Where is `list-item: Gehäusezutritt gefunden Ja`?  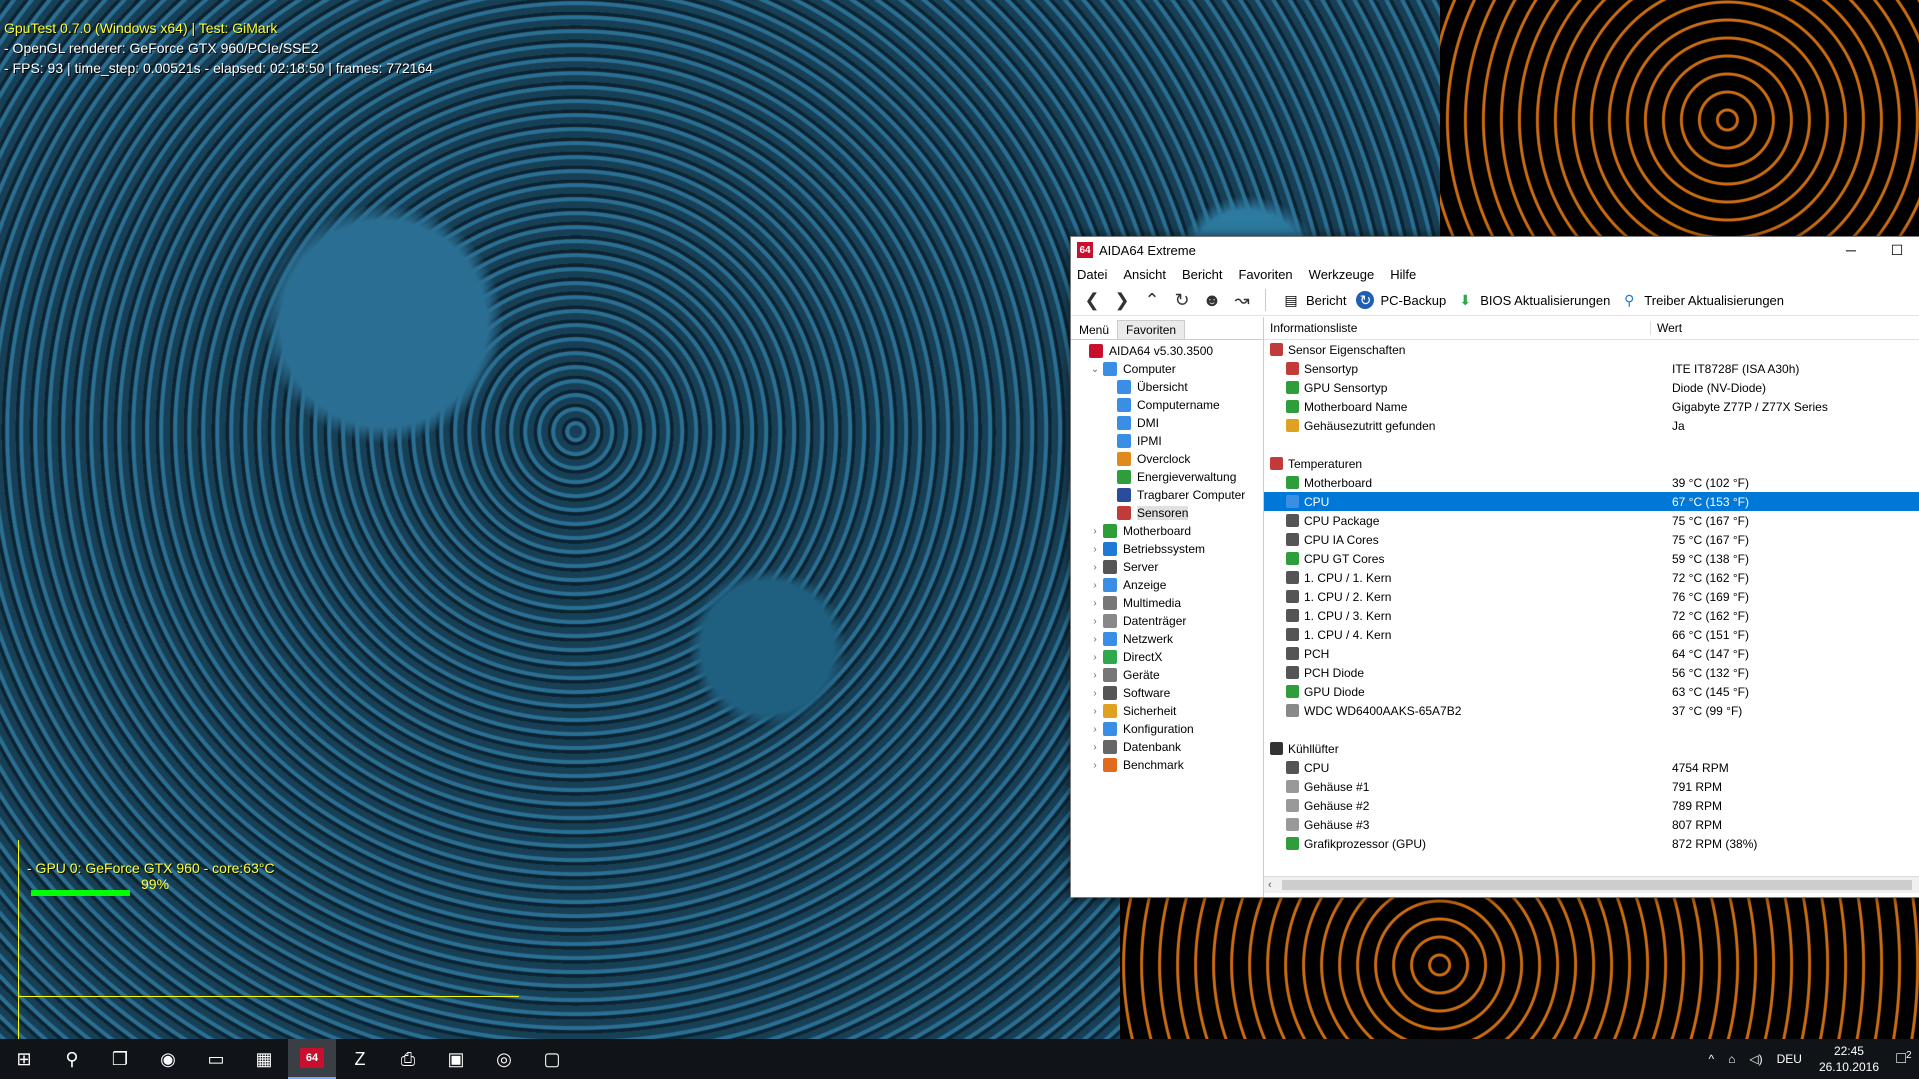
list-item: Gehäusezutritt gefunden Ja is located at coordinates (1591, 425).